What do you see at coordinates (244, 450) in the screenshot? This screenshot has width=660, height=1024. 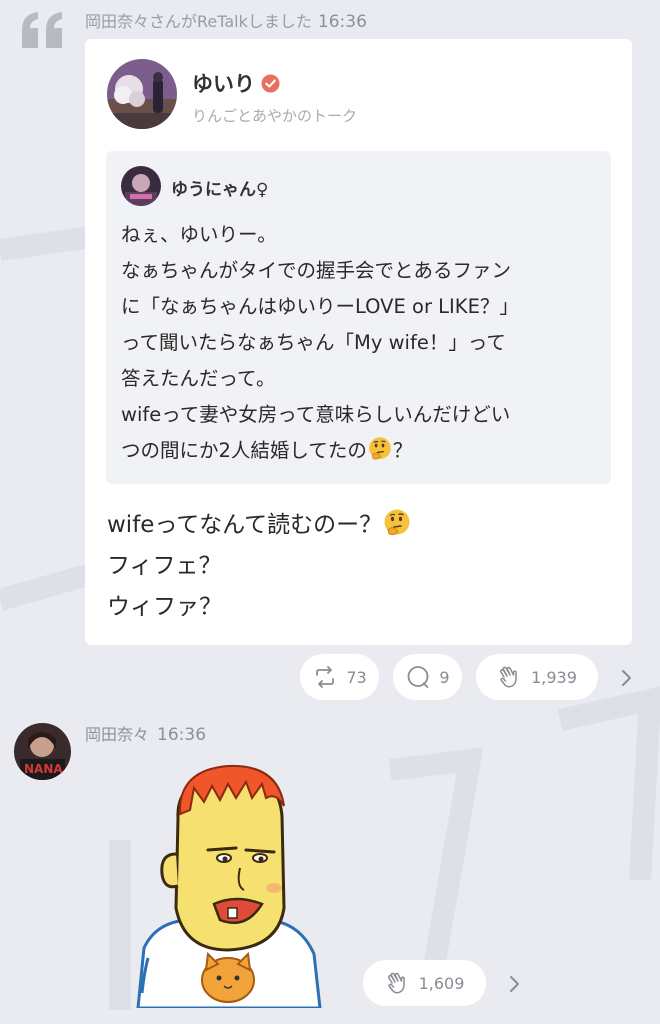 I see `quoted-line: つの間にか2人結婚してたの` at bounding box center [244, 450].